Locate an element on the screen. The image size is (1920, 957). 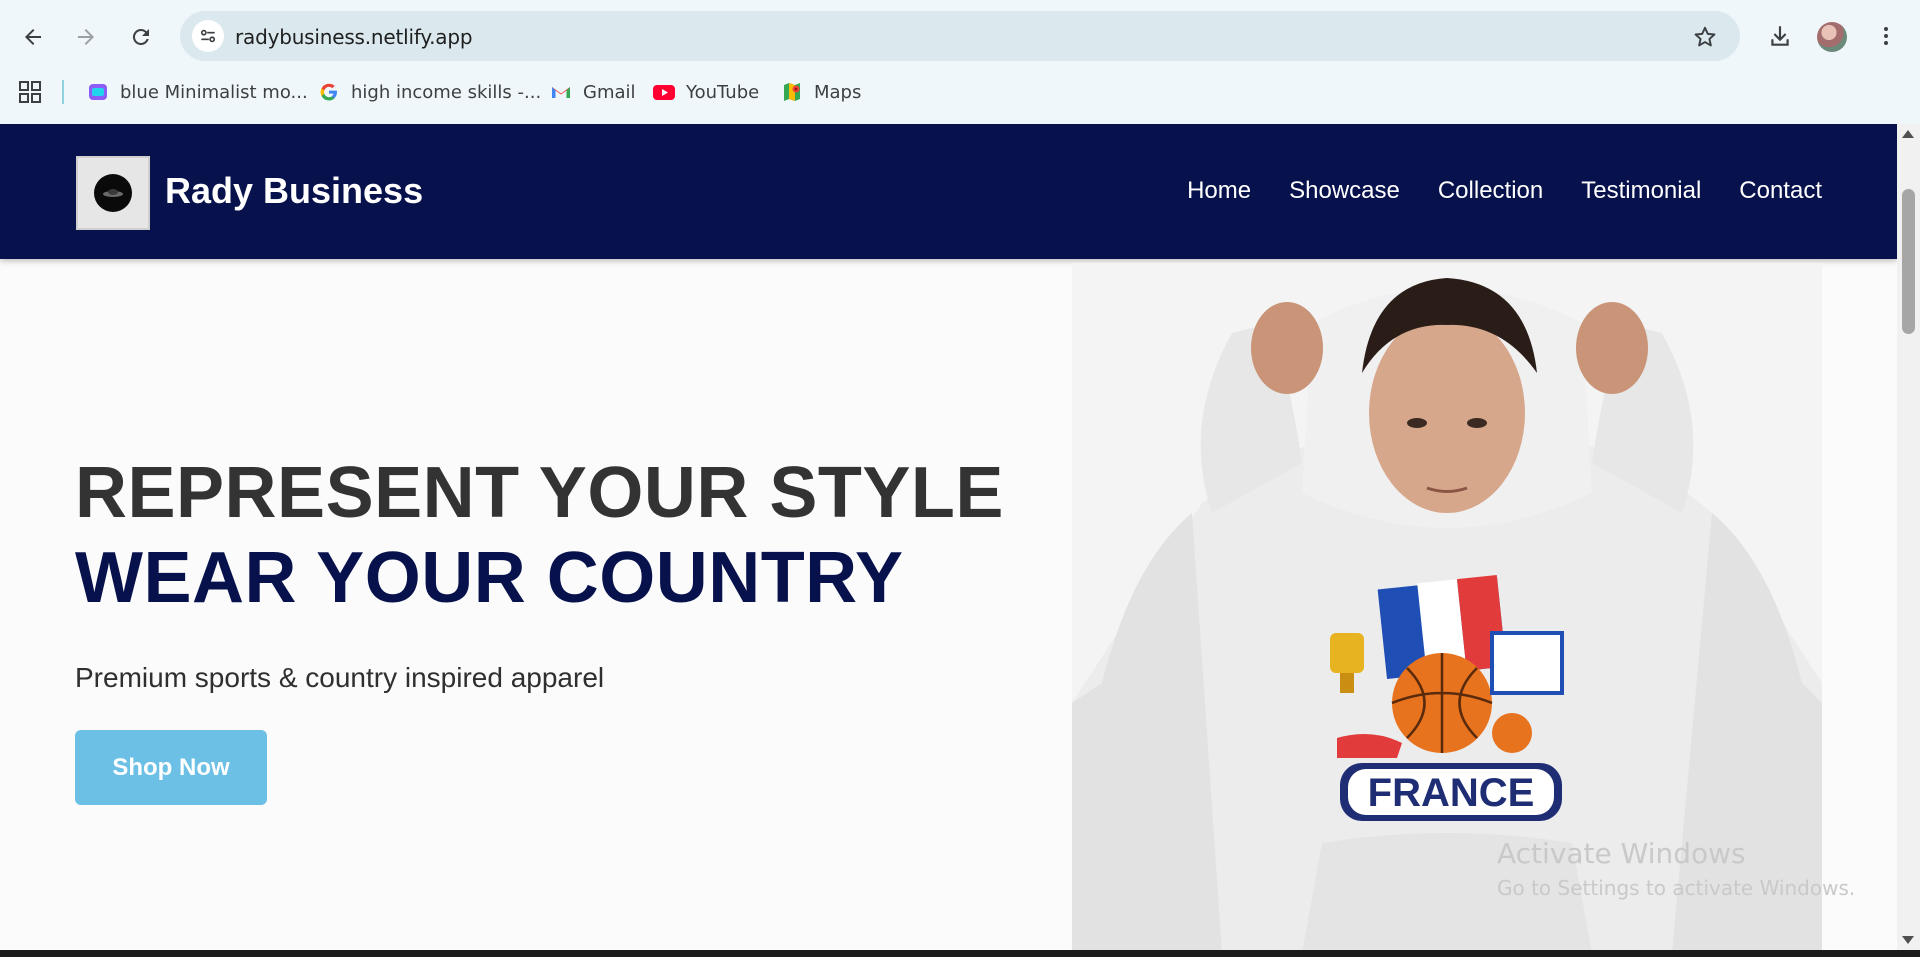
url-text: radybusiness.netlify.app is located at coordinates (354, 37).